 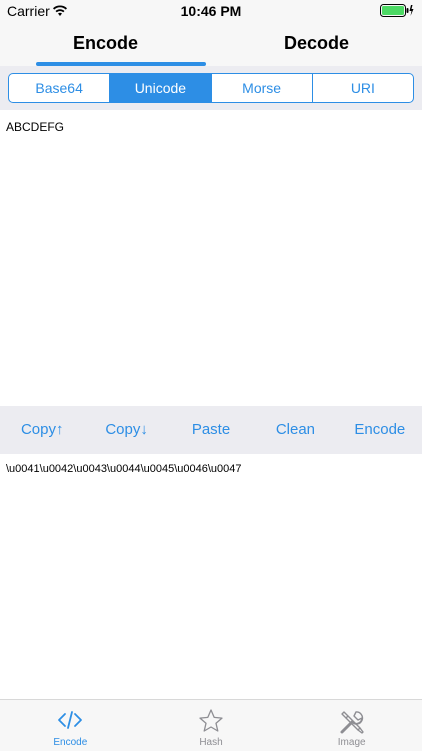 I want to click on clock-label: 10:46 PM, so click(x=211, y=11).